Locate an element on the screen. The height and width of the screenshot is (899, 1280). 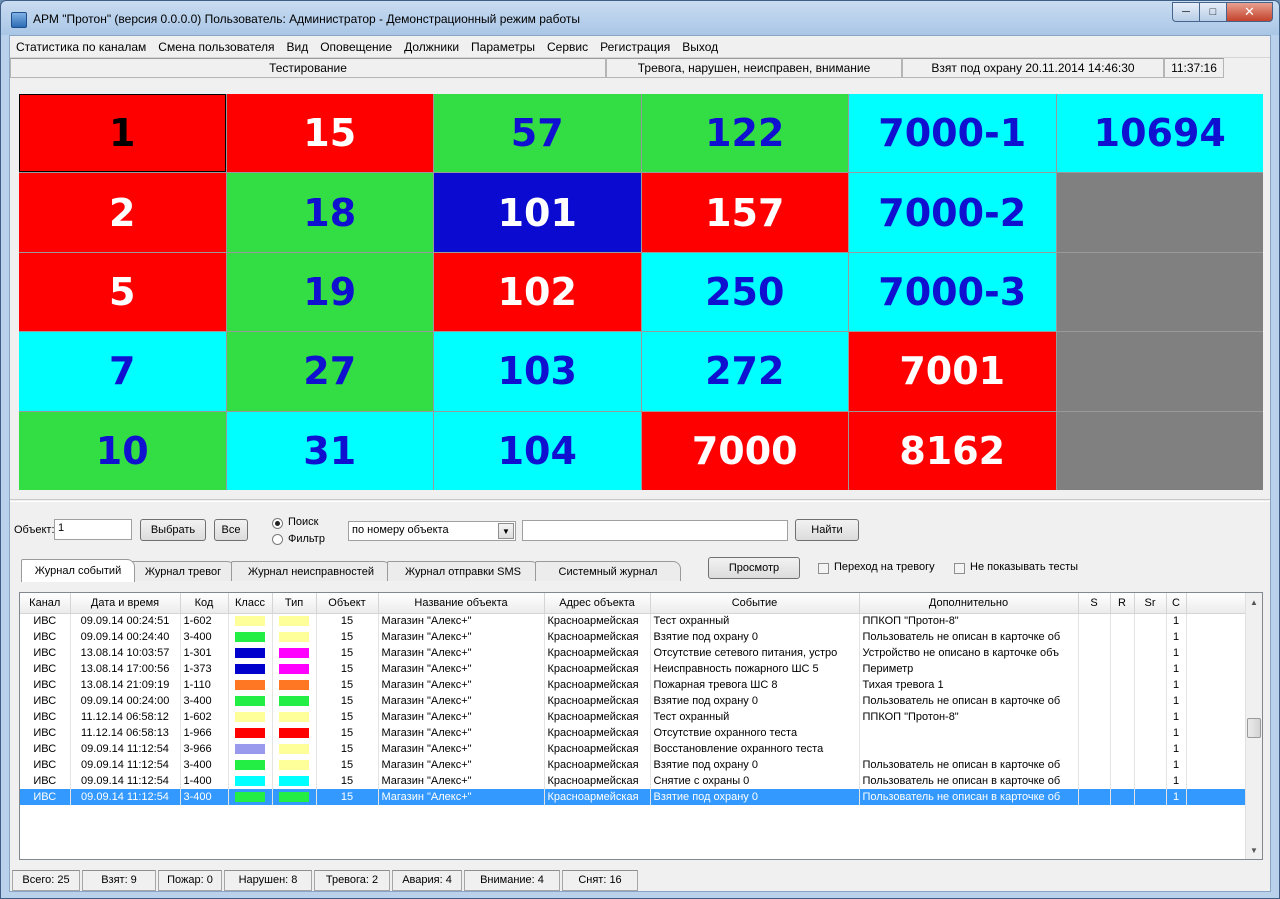
object-cell: 31 is located at coordinates (329, 450).